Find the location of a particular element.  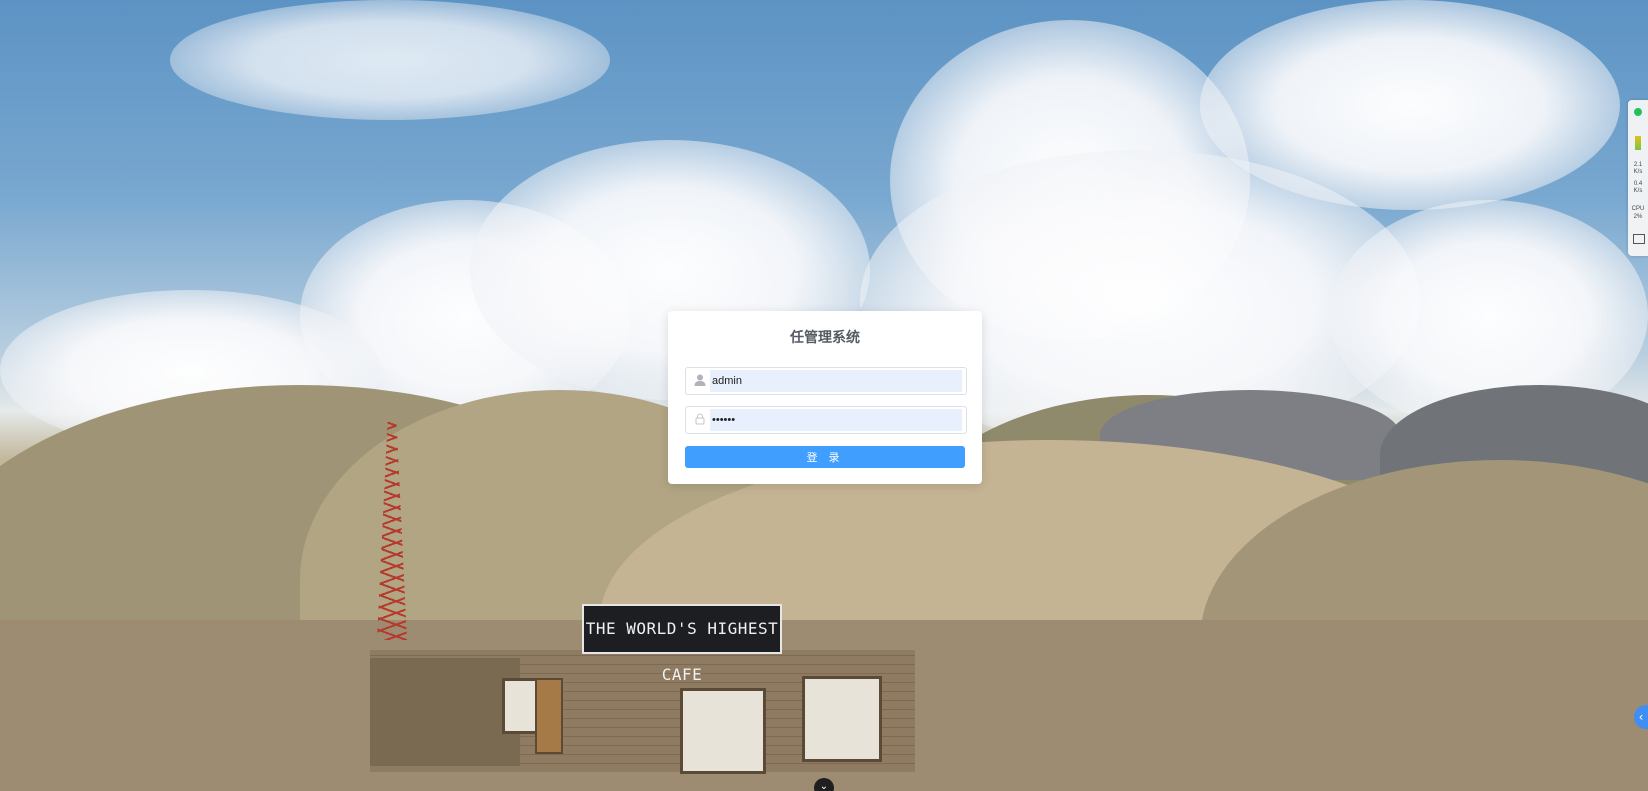

login-card: 任管理系统 登 录 is located at coordinates (825, 397).